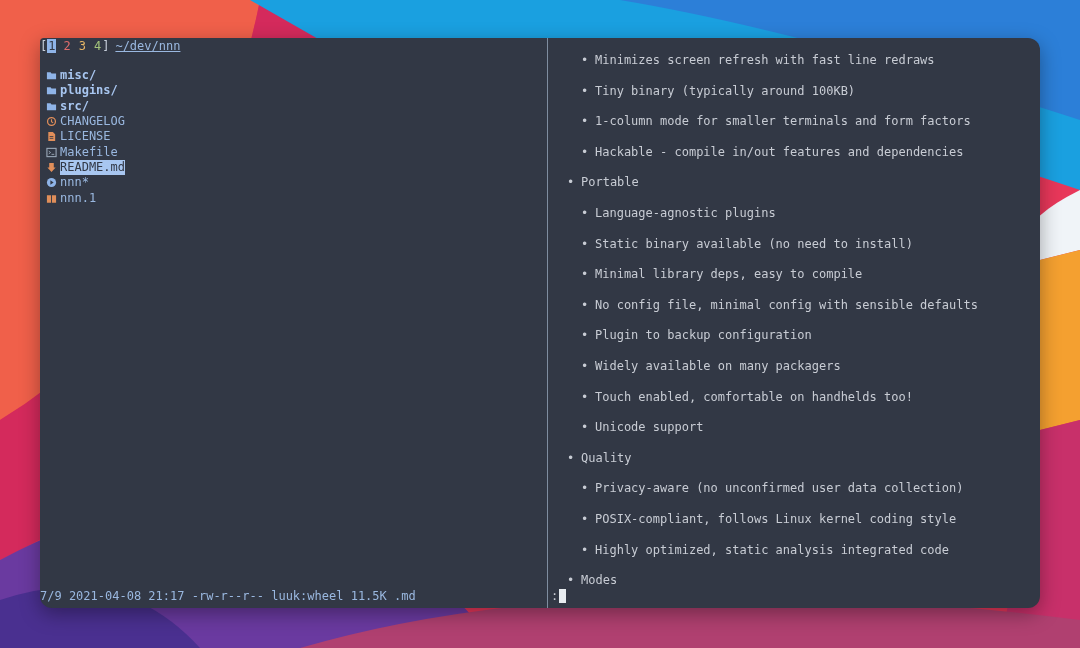 Image resolution: width=1080 pixels, height=648 pixels. Describe the element at coordinates (106, 45) in the screenshot. I see `bracket: ]` at that location.